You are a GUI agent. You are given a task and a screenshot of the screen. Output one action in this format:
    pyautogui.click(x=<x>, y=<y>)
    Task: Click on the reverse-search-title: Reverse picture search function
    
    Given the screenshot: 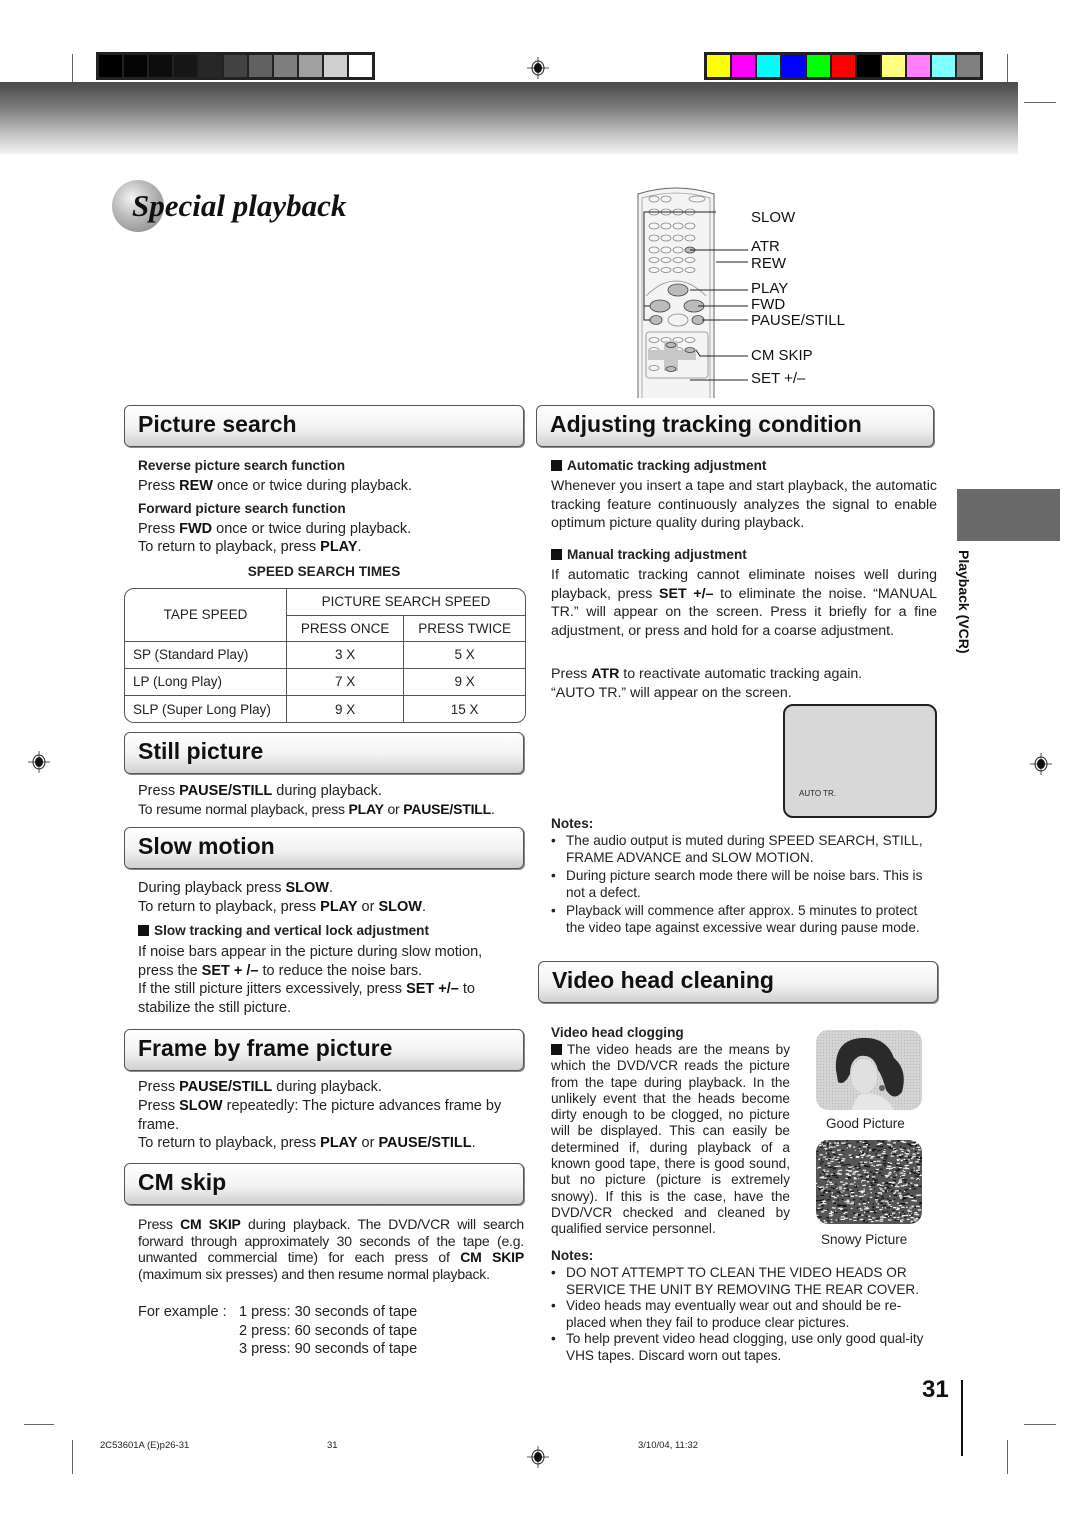 What is the action you would take?
    pyautogui.click(x=241, y=465)
    